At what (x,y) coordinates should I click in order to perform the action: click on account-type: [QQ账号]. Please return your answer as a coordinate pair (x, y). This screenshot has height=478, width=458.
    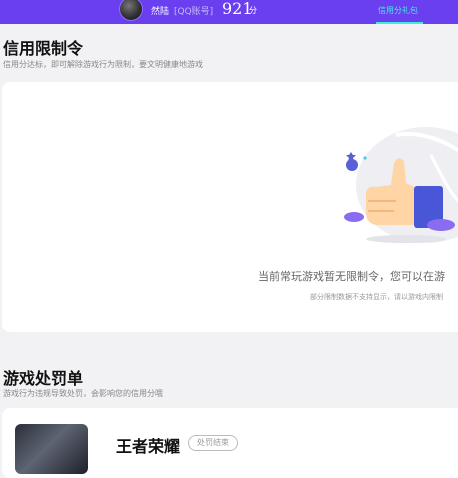
    Looking at the image, I should click on (194, 12).